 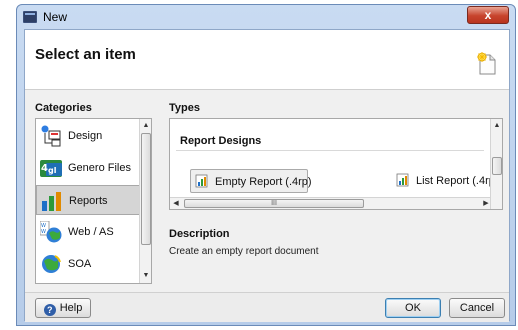 I want to click on genero-4gl-icon: 4 gl, so click(x=51, y=168).